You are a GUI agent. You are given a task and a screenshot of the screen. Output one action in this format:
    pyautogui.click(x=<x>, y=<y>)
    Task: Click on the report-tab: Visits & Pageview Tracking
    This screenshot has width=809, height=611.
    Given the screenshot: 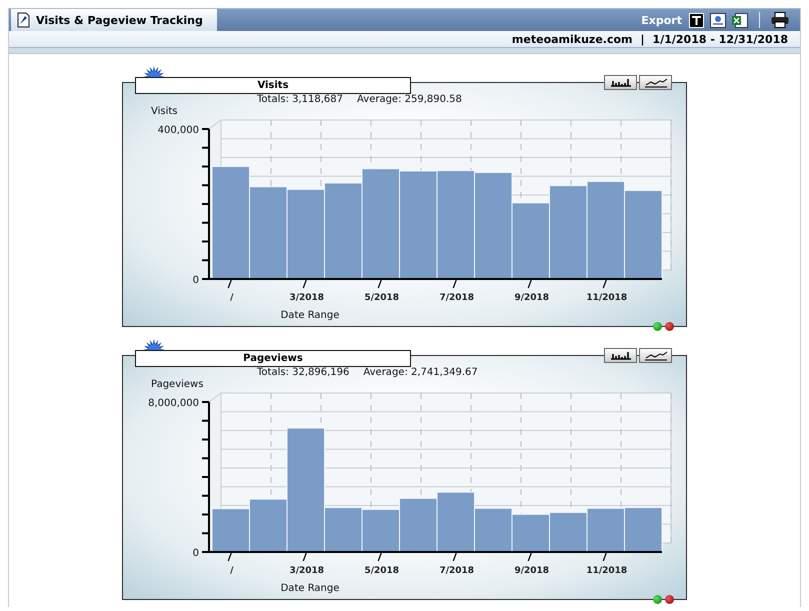 What is the action you would take?
    pyautogui.click(x=114, y=20)
    